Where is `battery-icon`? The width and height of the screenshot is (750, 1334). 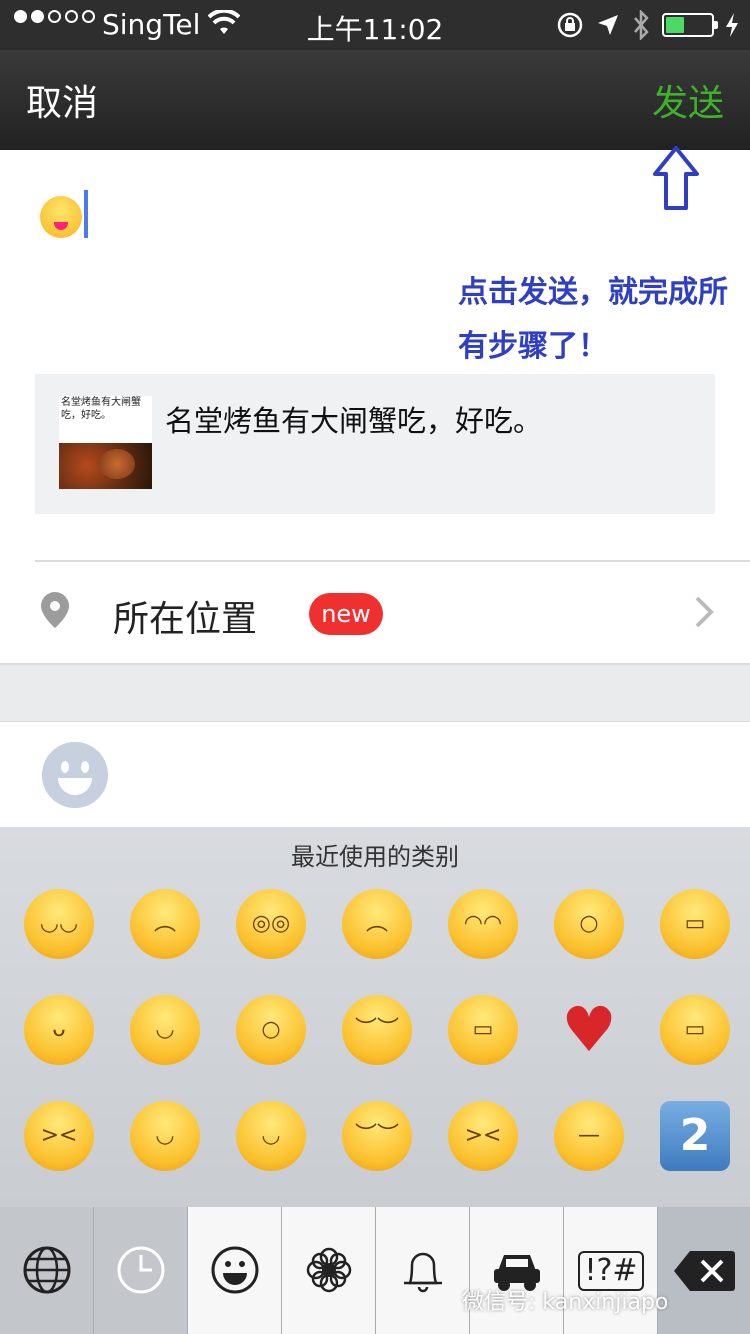 battery-icon is located at coordinates (690, 25).